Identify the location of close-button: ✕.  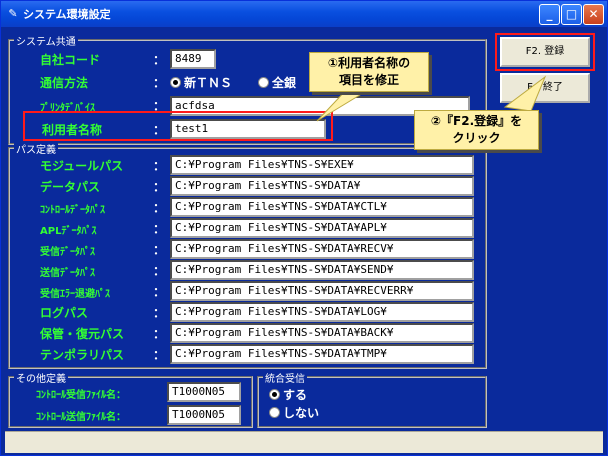
(593, 14).